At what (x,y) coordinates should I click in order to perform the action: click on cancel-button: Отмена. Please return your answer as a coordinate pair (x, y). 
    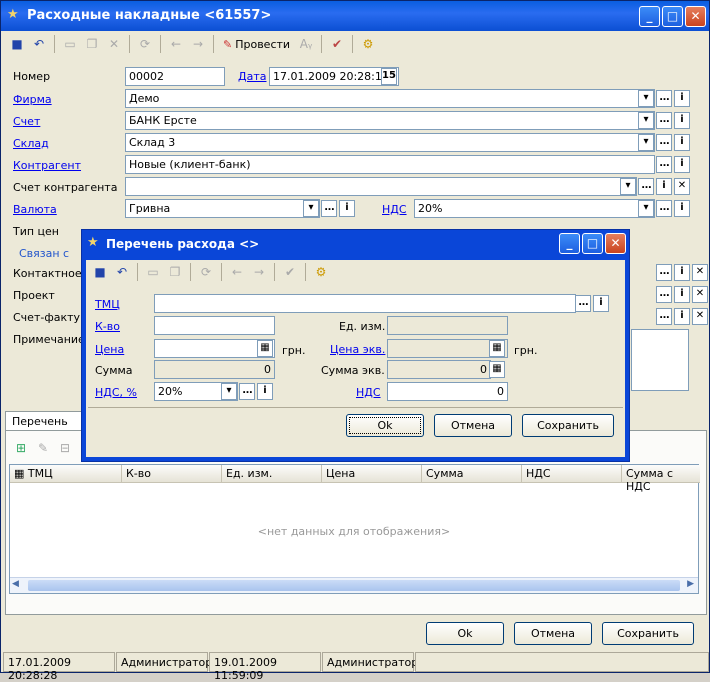
    Looking at the image, I should click on (553, 633).